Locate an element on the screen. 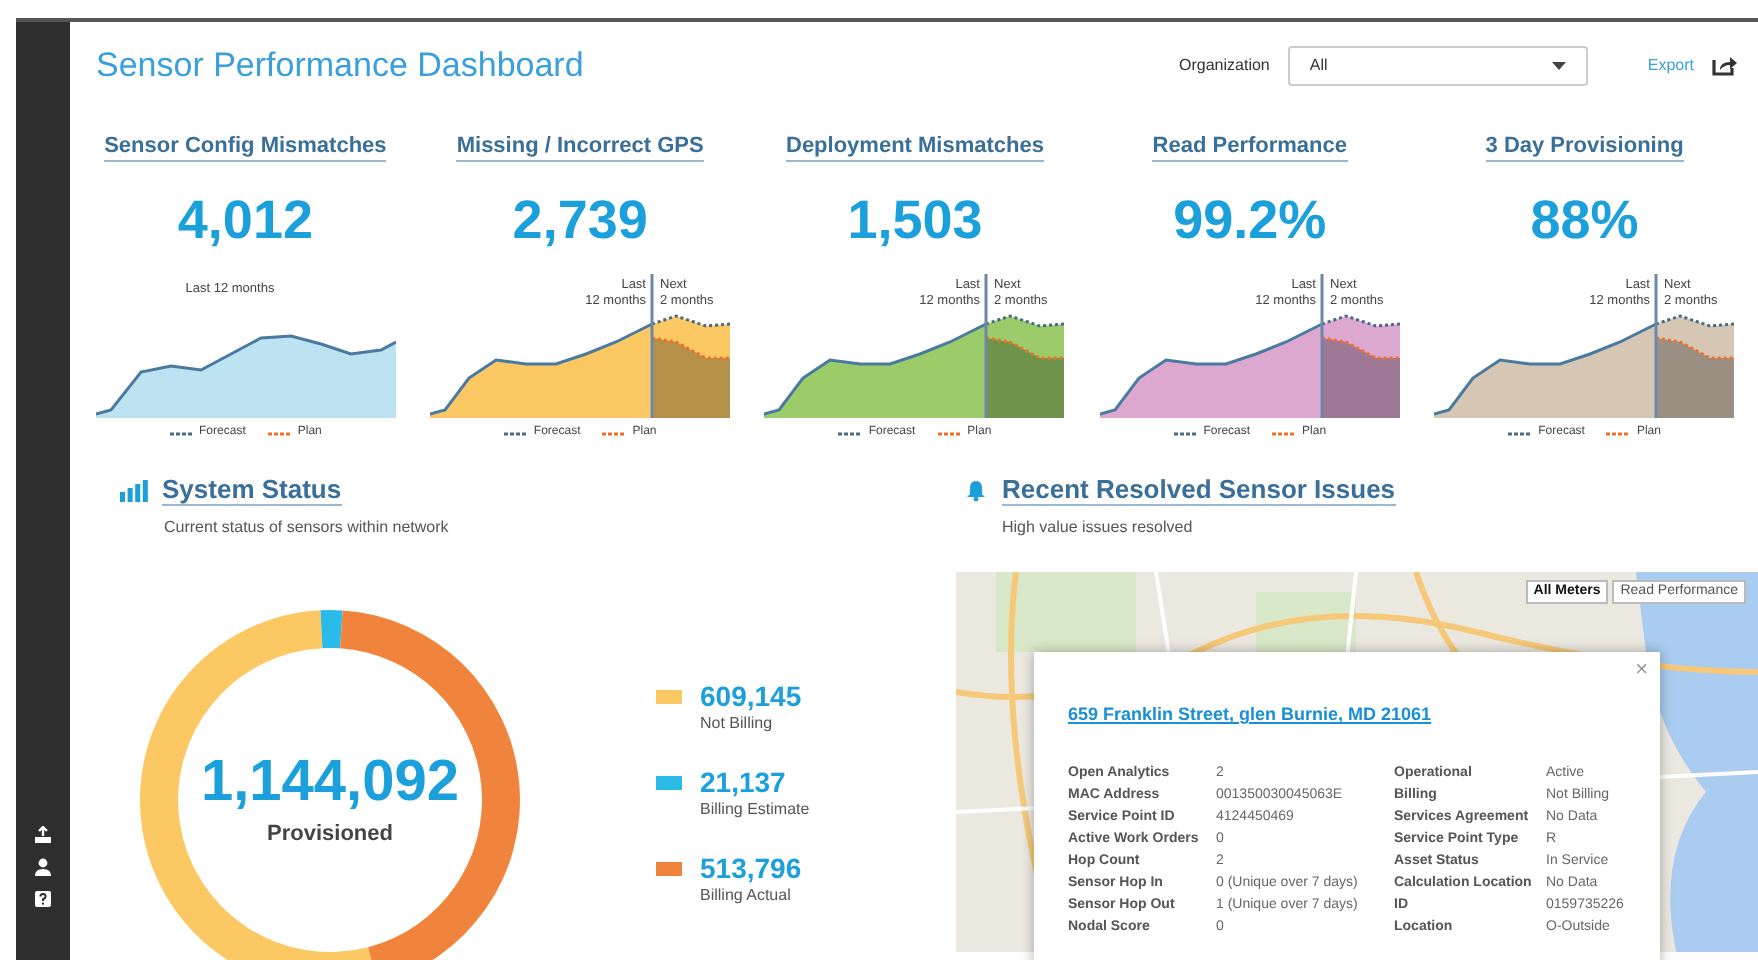 This screenshot has height=960, width=1758. section-subtitle: Current status of sensors within network is located at coordinates (306, 528).